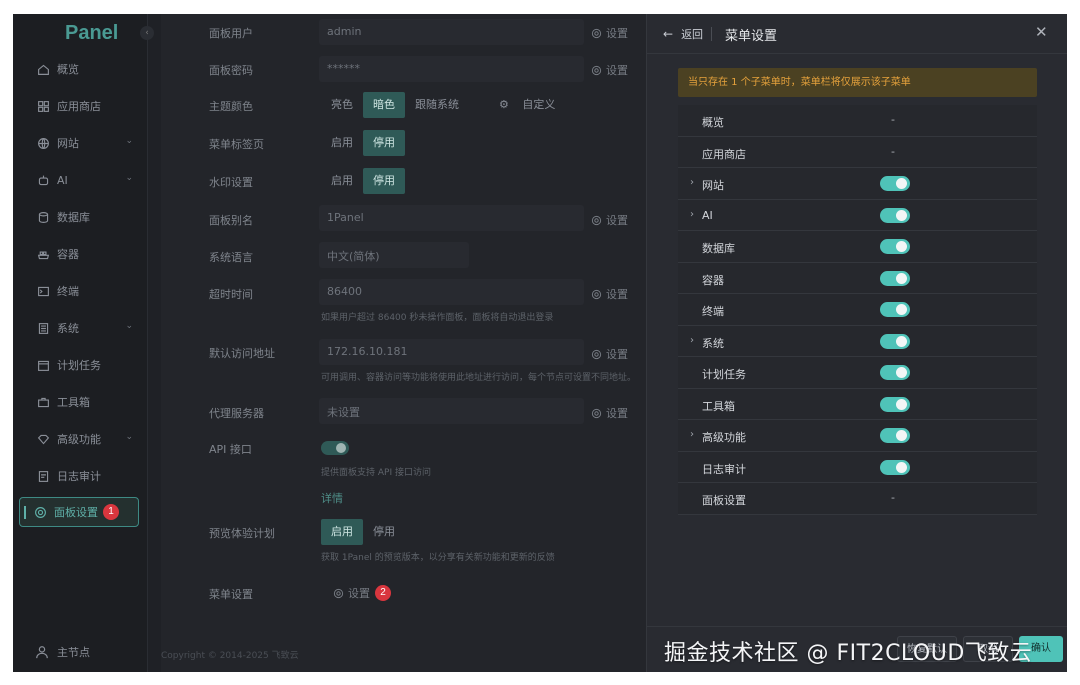  What do you see at coordinates (479, 378) in the screenshot?
I see `hint-default-address: 可用调用、容器访问等功能将使用此地址进行访问，每个节点可设置不同地址。` at bounding box center [479, 378].